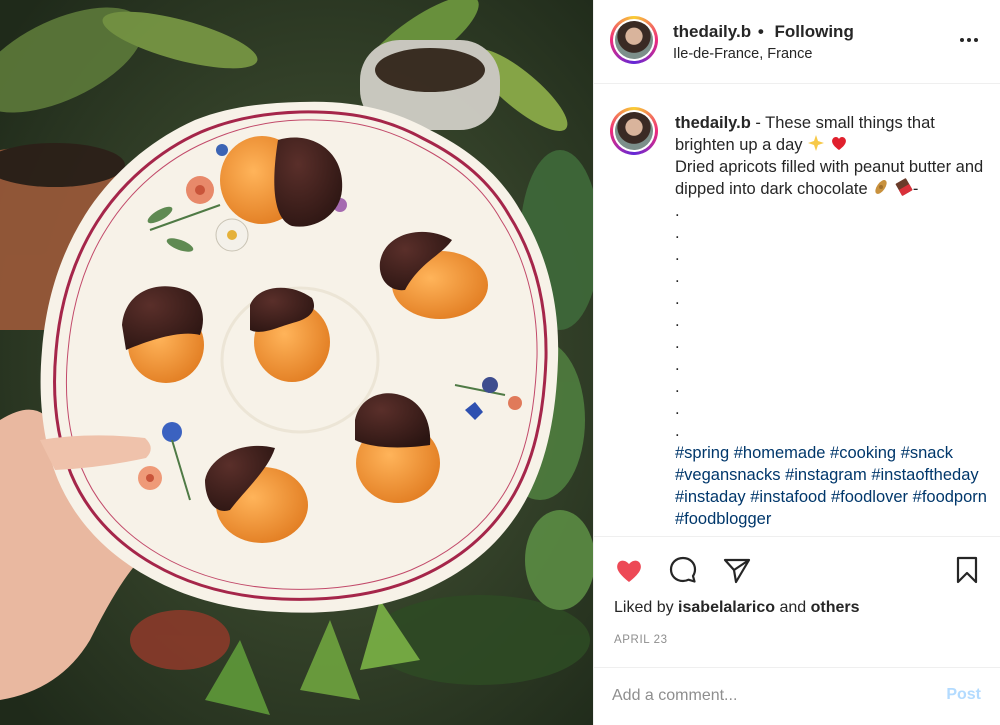  I want to click on liked-by-prefix: Liked by, so click(646, 607).